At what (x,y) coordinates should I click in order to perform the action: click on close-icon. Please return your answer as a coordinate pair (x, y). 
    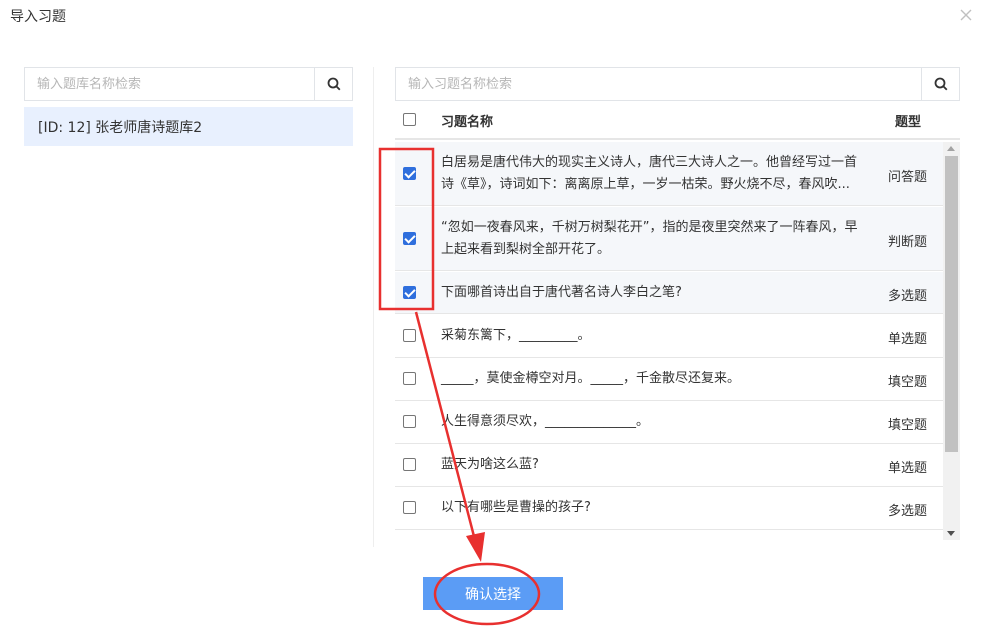
    Looking at the image, I should click on (966, 15).